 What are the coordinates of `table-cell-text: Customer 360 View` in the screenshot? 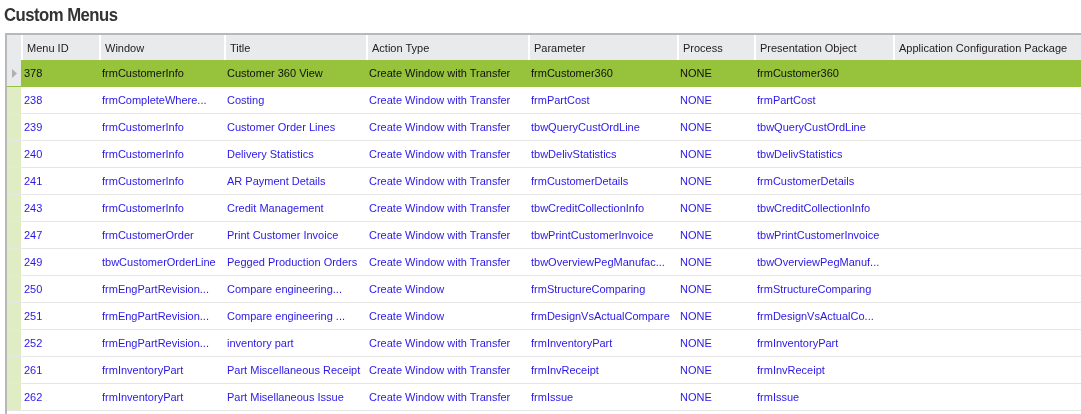 It's located at (275, 73).